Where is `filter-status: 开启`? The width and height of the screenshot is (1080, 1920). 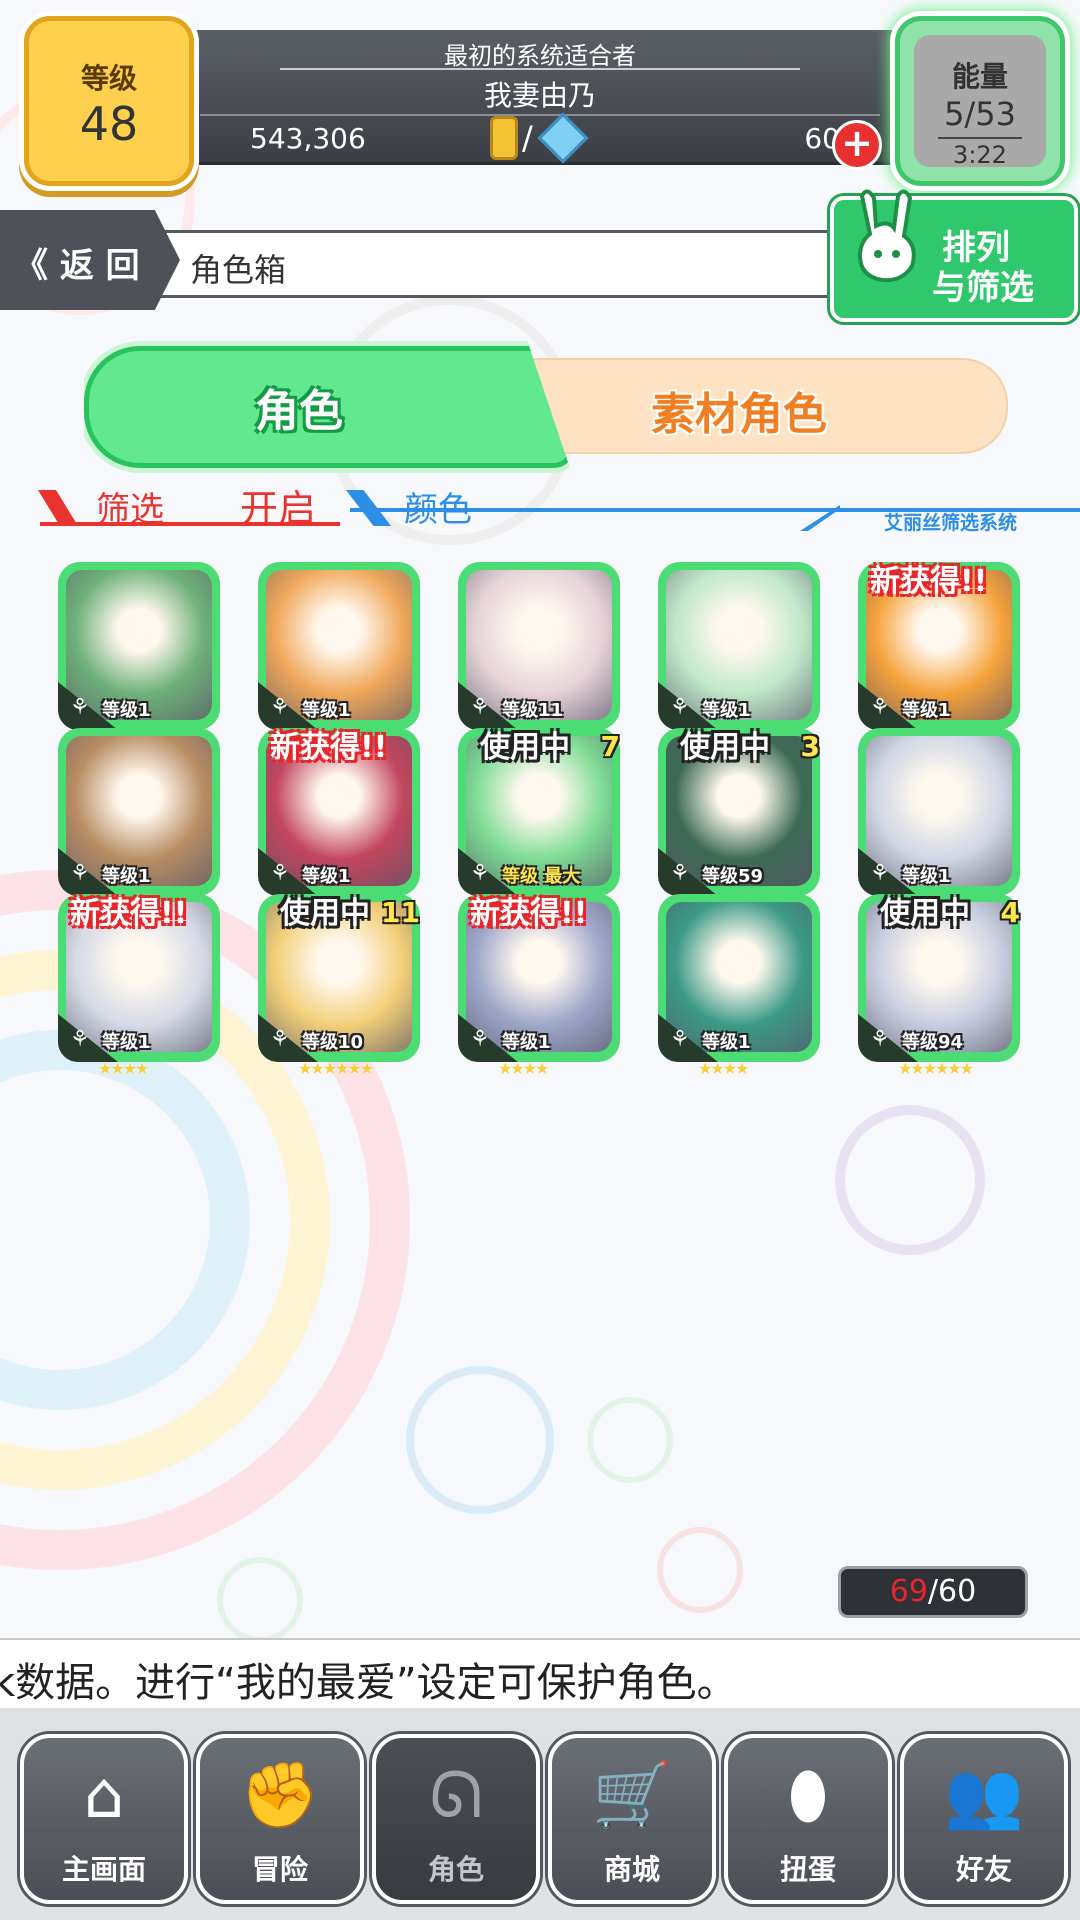
filter-status: 开启 is located at coordinates (278, 505).